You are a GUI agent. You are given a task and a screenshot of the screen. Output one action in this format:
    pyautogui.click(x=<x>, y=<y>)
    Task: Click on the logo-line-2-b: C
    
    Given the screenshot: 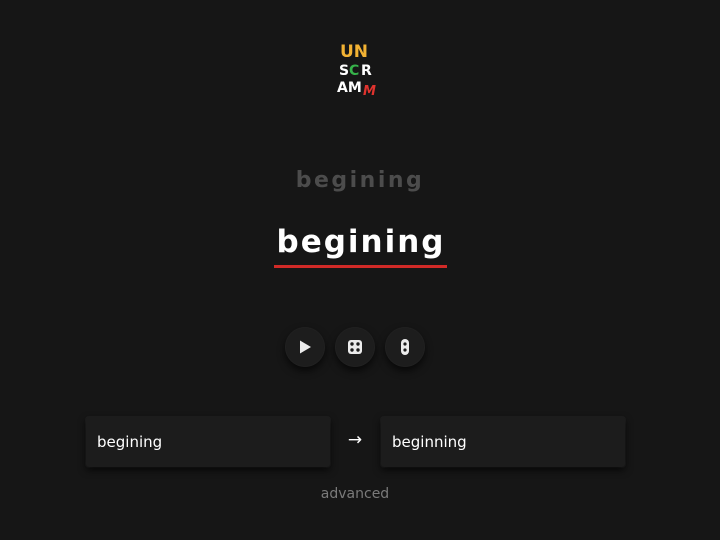 What is the action you would take?
    pyautogui.click(x=354, y=71)
    